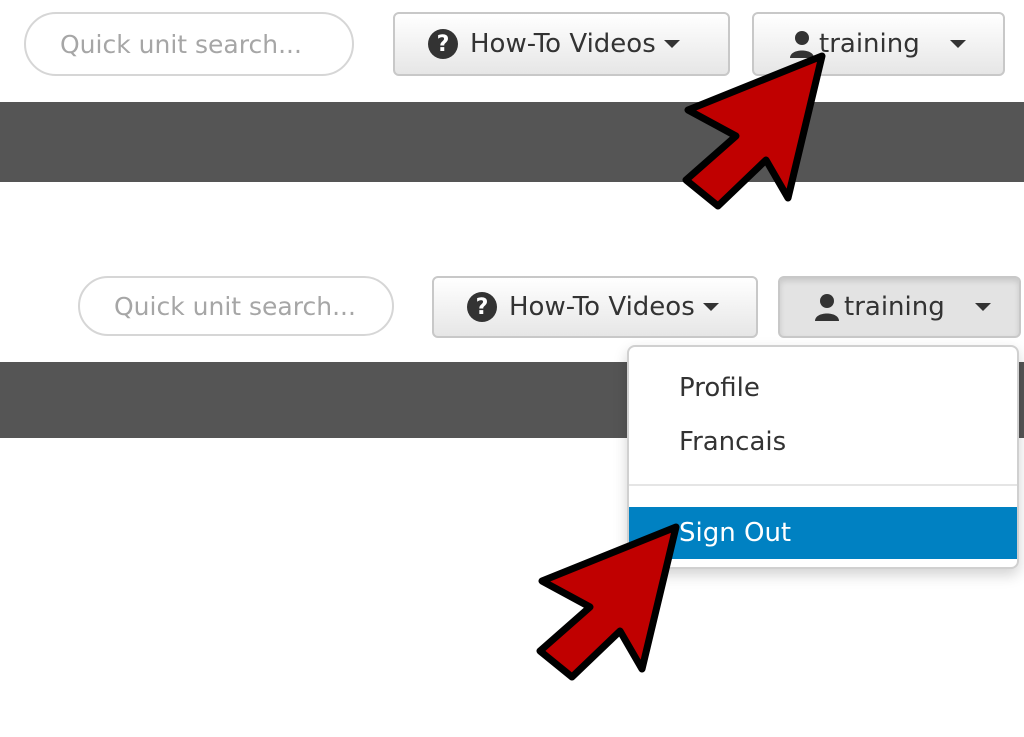 Image resolution: width=1024 pixels, height=737 pixels. Describe the element at coordinates (512, 142) in the screenshot. I see `header-band-before` at that location.